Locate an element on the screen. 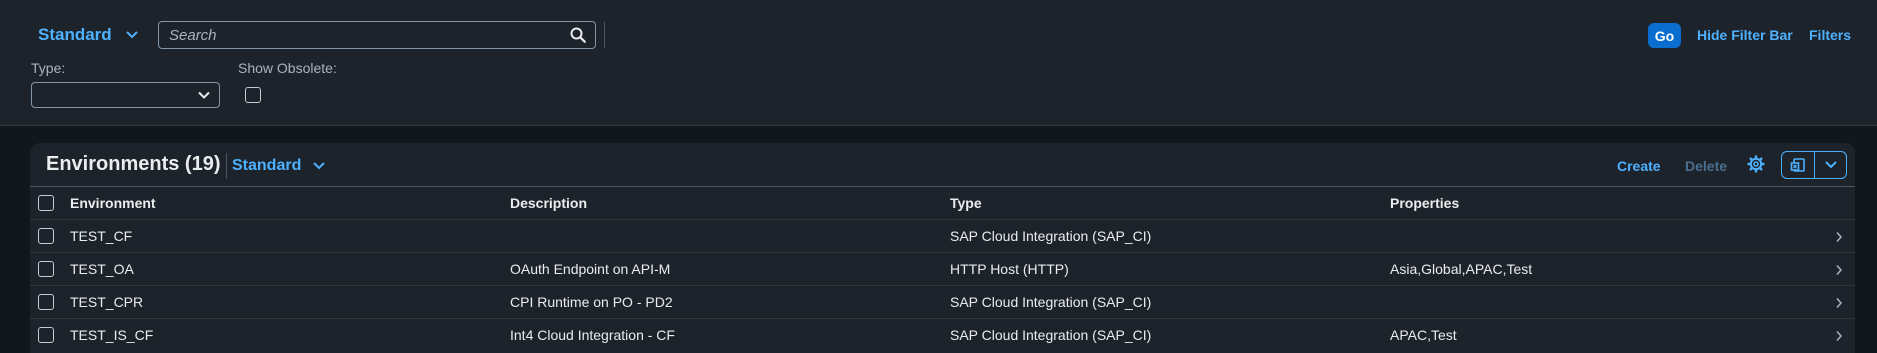  environment-cell: TEST_IS_CF is located at coordinates (112, 335).